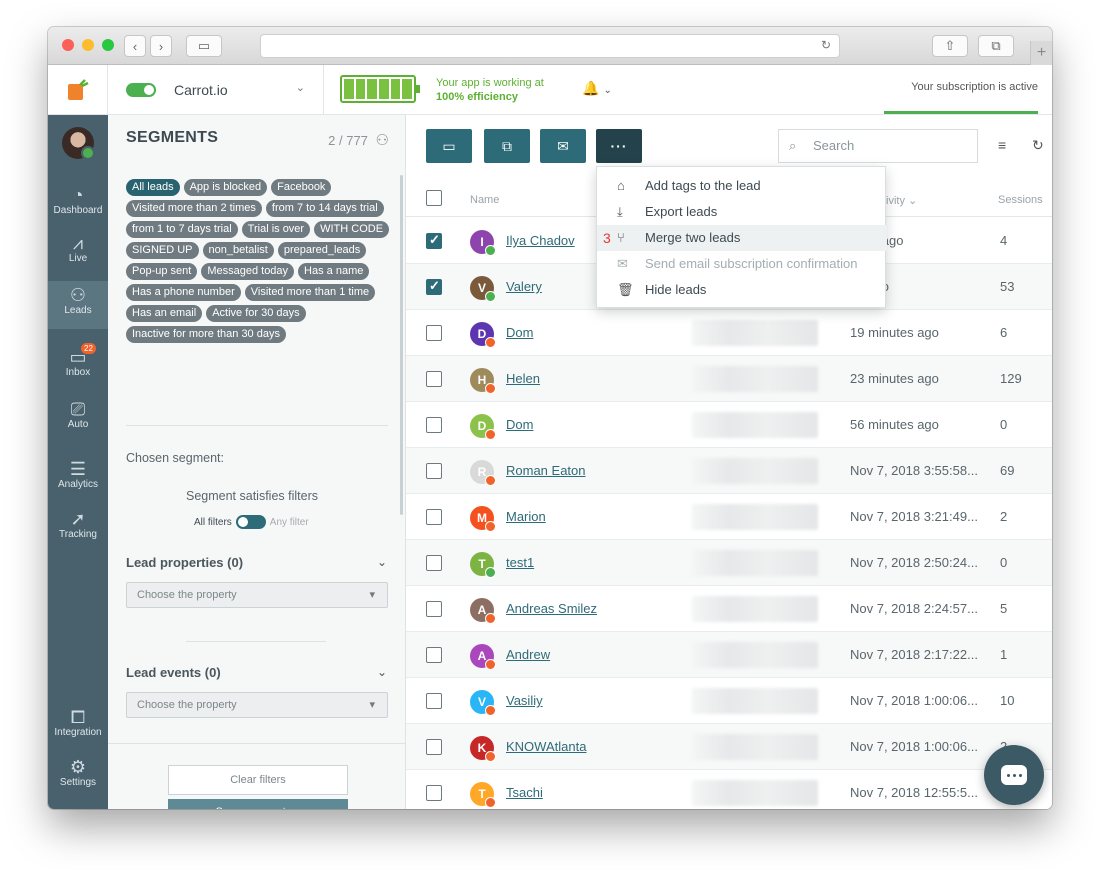 Image resolution: width=1100 pixels, height=880 pixels. I want to click on segment-tag: App is blocked, so click(225, 187).